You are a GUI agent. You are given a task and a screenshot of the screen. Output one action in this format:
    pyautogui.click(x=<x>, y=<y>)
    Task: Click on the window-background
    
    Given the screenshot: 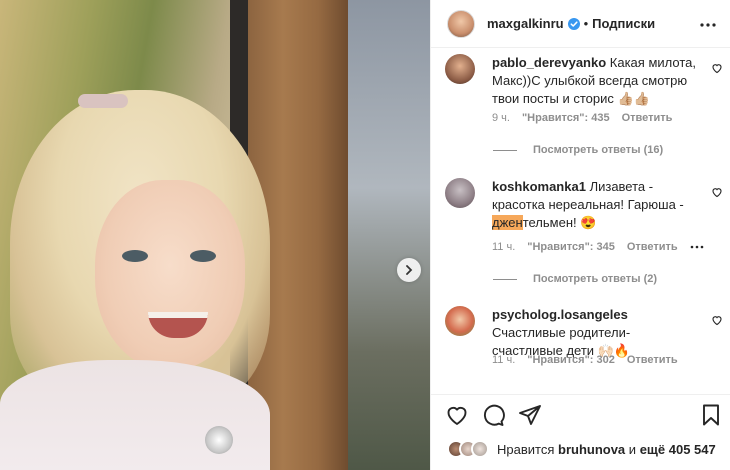 What is the action you would take?
    pyautogui.click(x=389, y=235)
    